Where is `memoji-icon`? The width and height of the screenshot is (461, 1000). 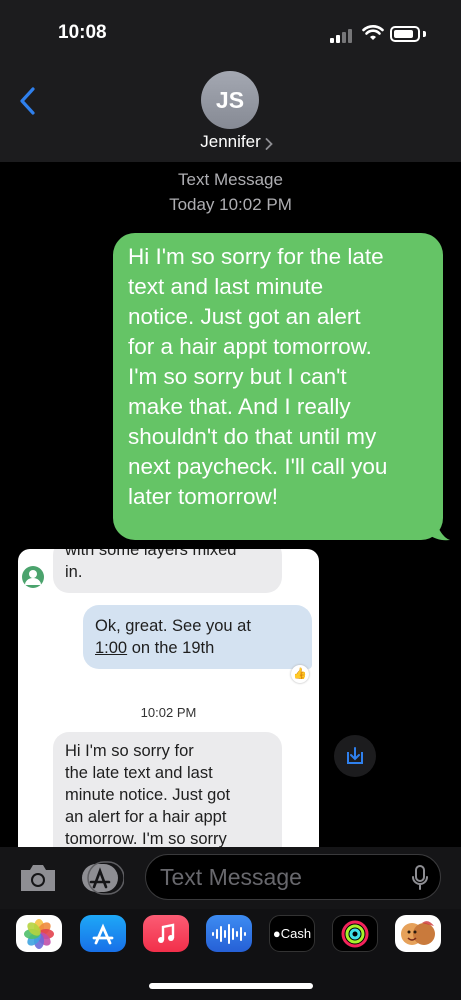 memoji-icon is located at coordinates (418, 933).